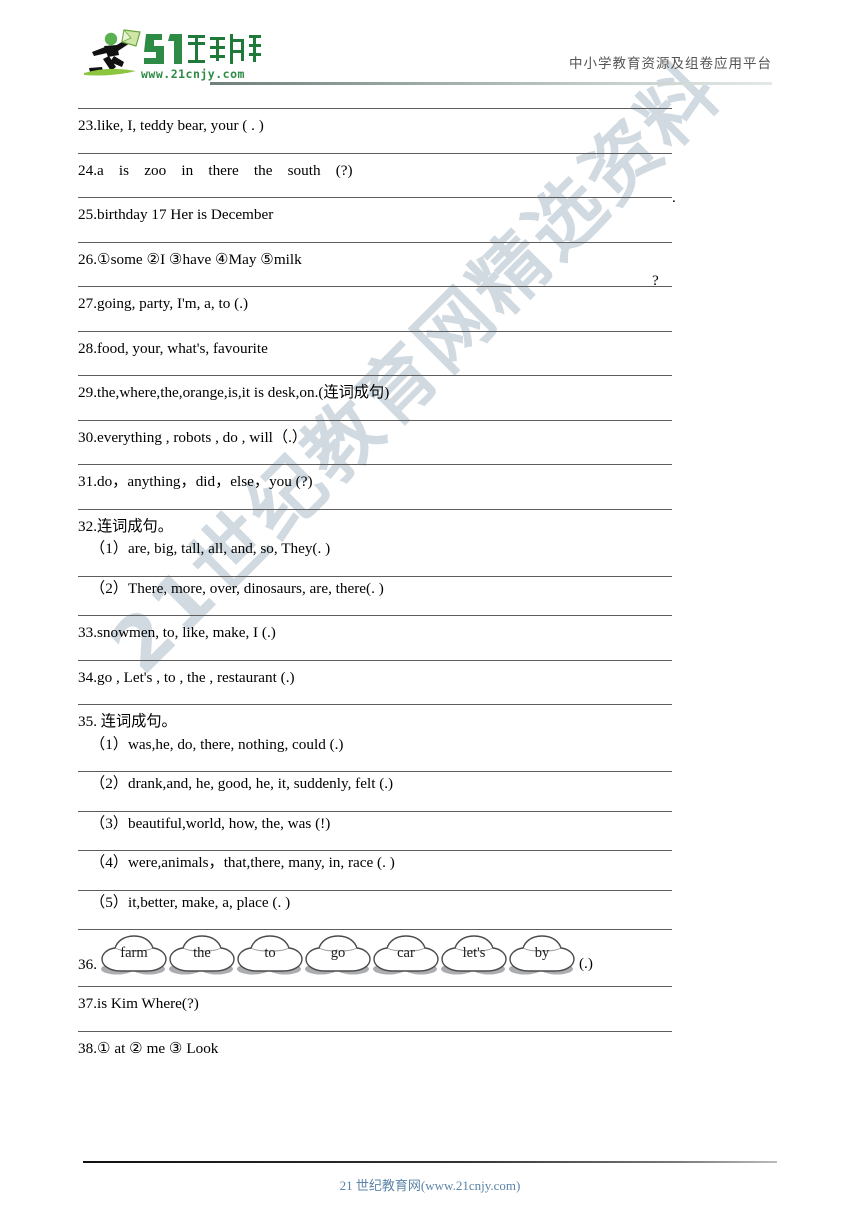 The image size is (860, 1216). I want to click on question-text: 30.everything , robots , do , will（.）, so click(193, 437).